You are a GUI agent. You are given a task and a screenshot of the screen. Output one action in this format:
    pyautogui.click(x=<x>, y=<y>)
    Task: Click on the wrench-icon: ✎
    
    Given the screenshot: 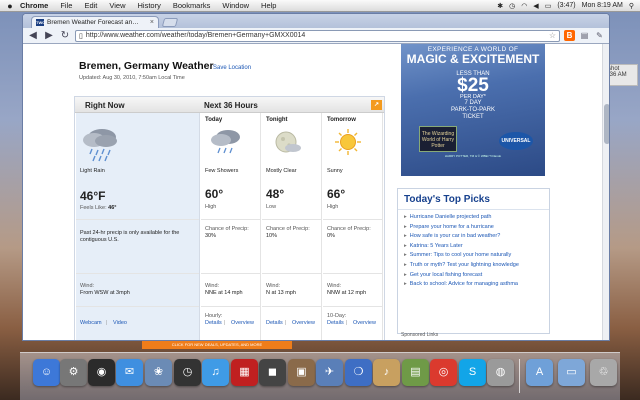 What is the action you would take?
    pyautogui.click(x=599, y=35)
    